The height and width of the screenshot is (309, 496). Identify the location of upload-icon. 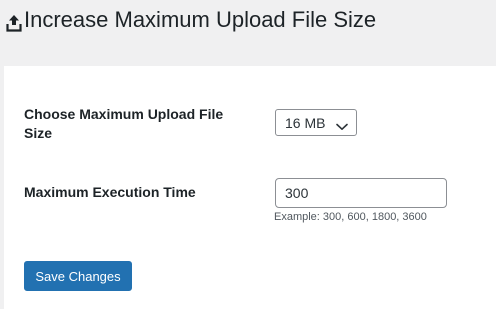
(14, 21).